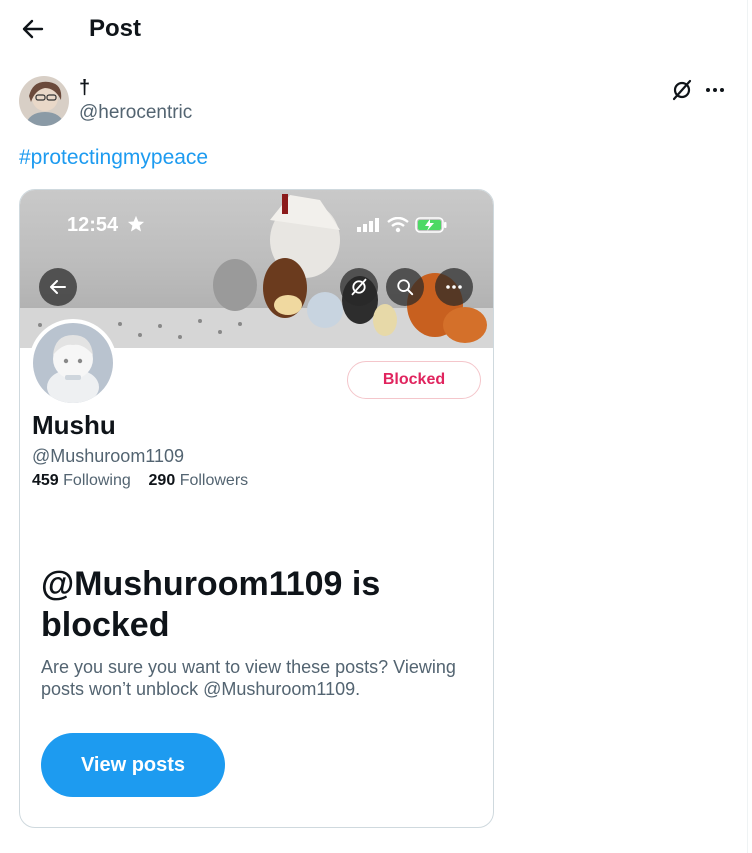  Describe the element at coordinates (214, 480) in the screenshot. I see `followers-label: Followers` at that location.